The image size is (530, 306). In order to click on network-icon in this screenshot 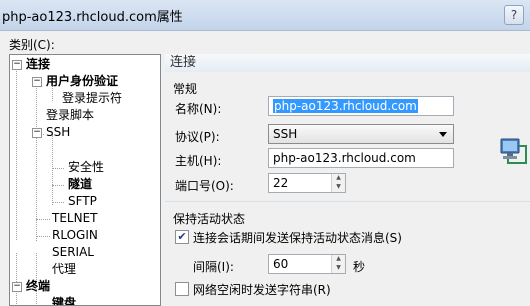, I will do `click(513, 151)`.